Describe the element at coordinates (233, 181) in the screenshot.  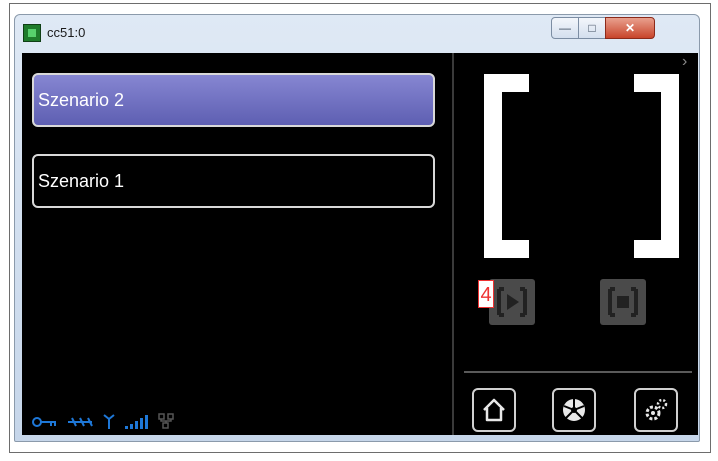
I see `scenario-button-1: Szenario 1` at that location.